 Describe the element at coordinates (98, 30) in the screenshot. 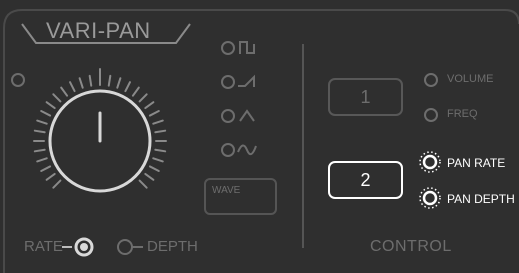

I see `device-title: VARI-PAN` at that location.